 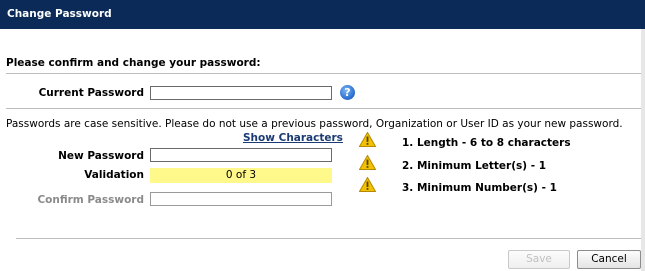 What do you see at coordinates (479, 188) in the screenshot?
I see `requirement-numbers: 3. Minimum Number(s) - 1` at bounding box center [479, 188].